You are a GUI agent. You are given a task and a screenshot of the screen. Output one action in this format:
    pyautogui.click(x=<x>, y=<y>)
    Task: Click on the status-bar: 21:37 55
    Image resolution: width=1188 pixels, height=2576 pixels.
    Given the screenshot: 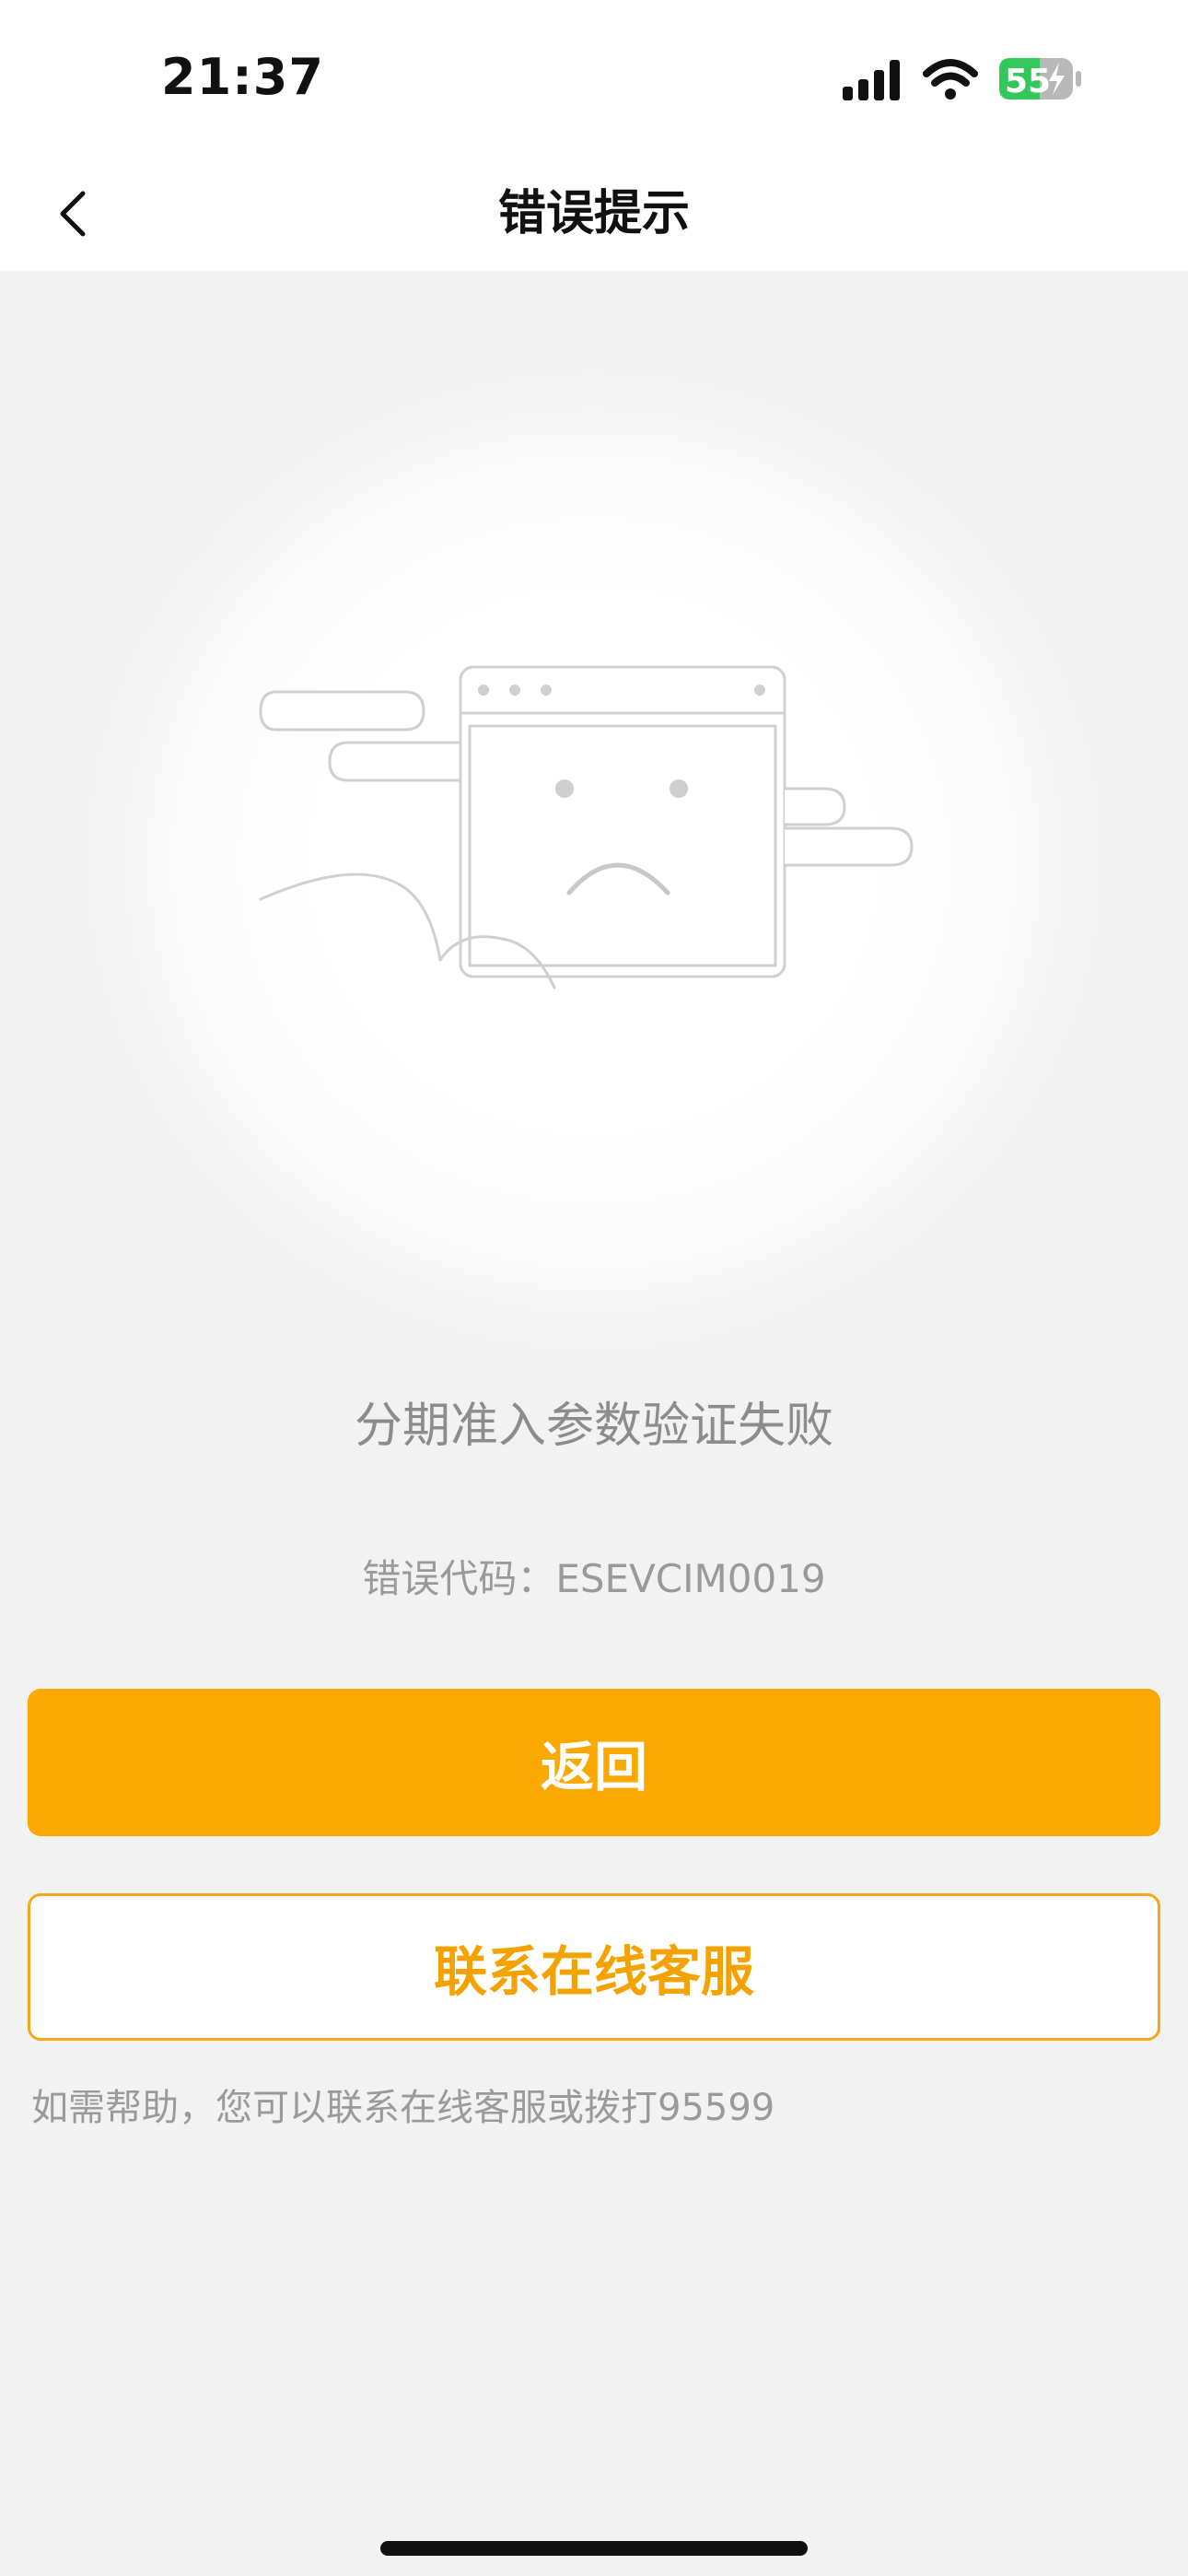 What is the action you would take?
    pyautogui.click(x=594, y=78)
    